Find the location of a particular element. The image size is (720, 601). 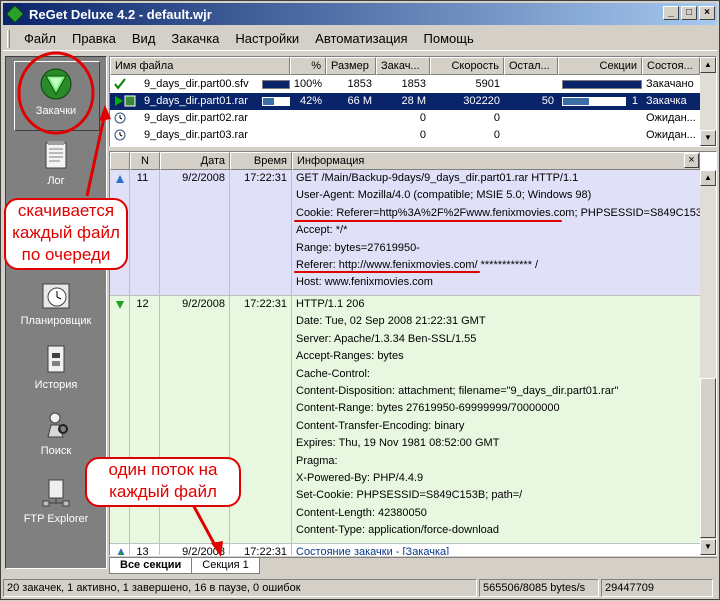

log-line: Content-Transfer-Encoding: binary is located at coordinates (380, 425).